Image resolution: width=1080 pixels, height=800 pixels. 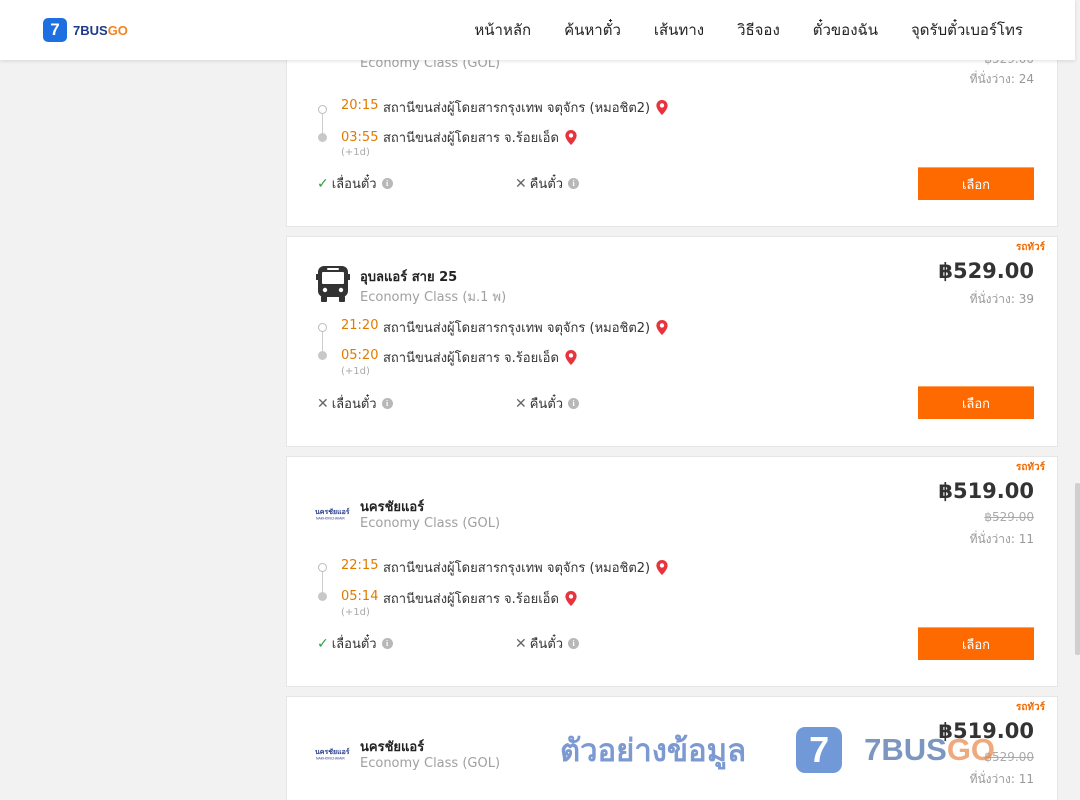 I want to click on nav-how-to-book: วิธีจอง, so click(x=758, y=30).